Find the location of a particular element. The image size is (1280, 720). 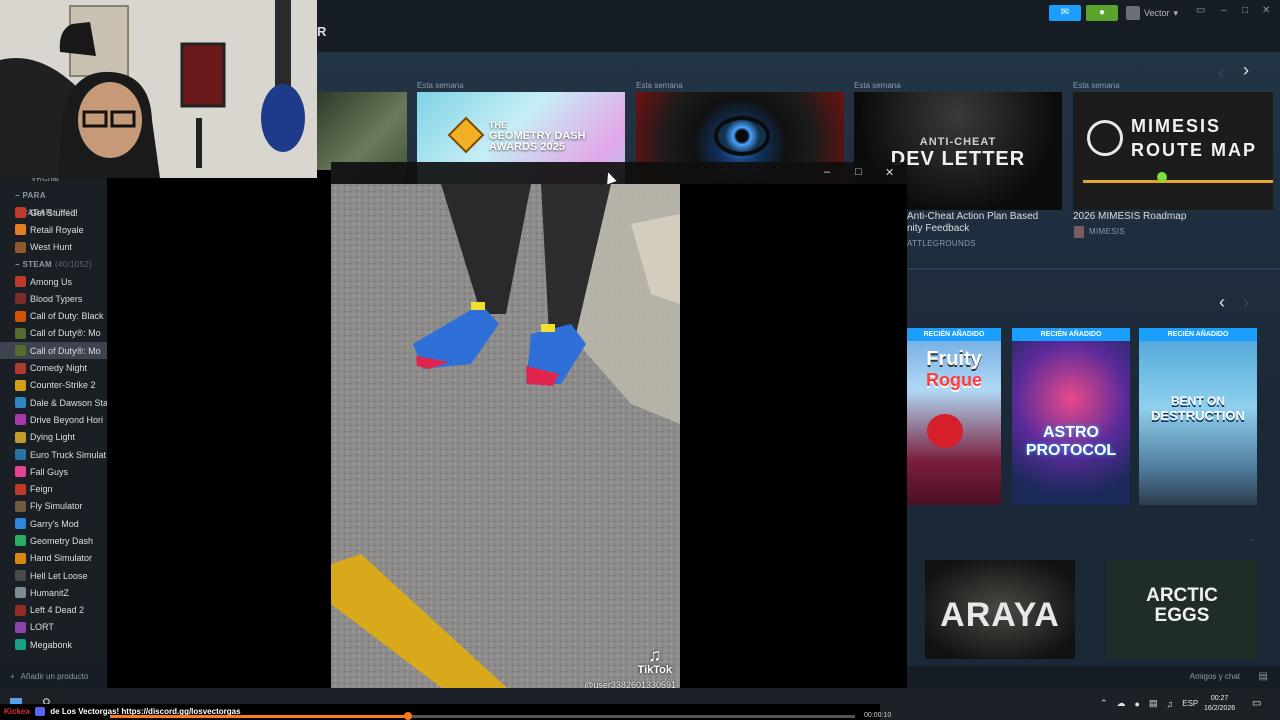

game-tile-araya: ARAYA is located at coordinates (1000, 609).